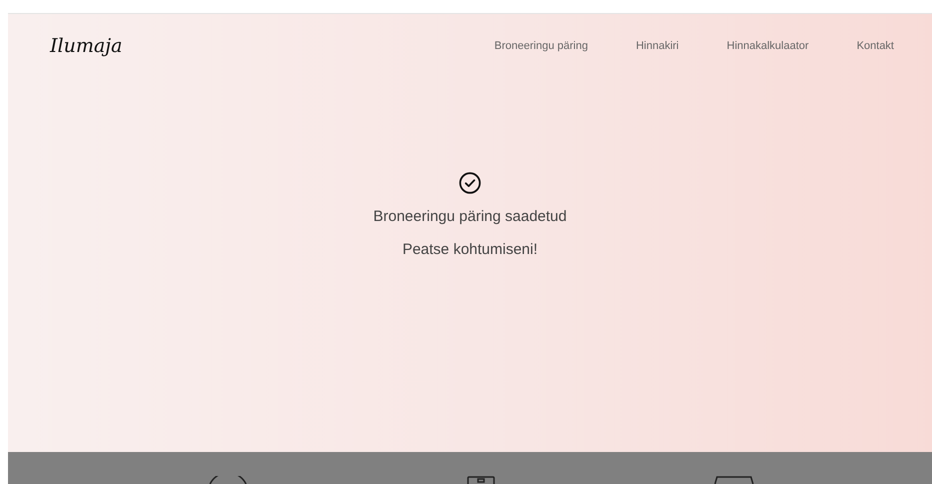 Image resolution: width=932 pixels, height=484 pixels. What do you see at coordinates (470, 183) in the screenshot?
I see `checkmark-circle-icon` at bounding box center [470, 183].